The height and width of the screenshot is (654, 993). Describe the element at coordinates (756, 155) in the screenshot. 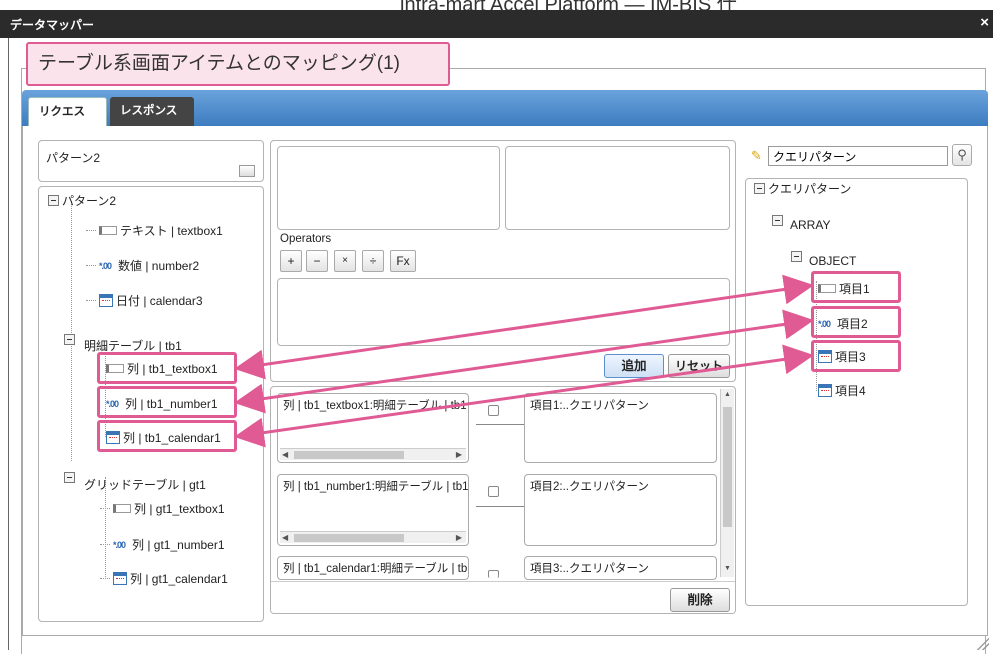

I see `query-pattern-icon: ✎` at that location.